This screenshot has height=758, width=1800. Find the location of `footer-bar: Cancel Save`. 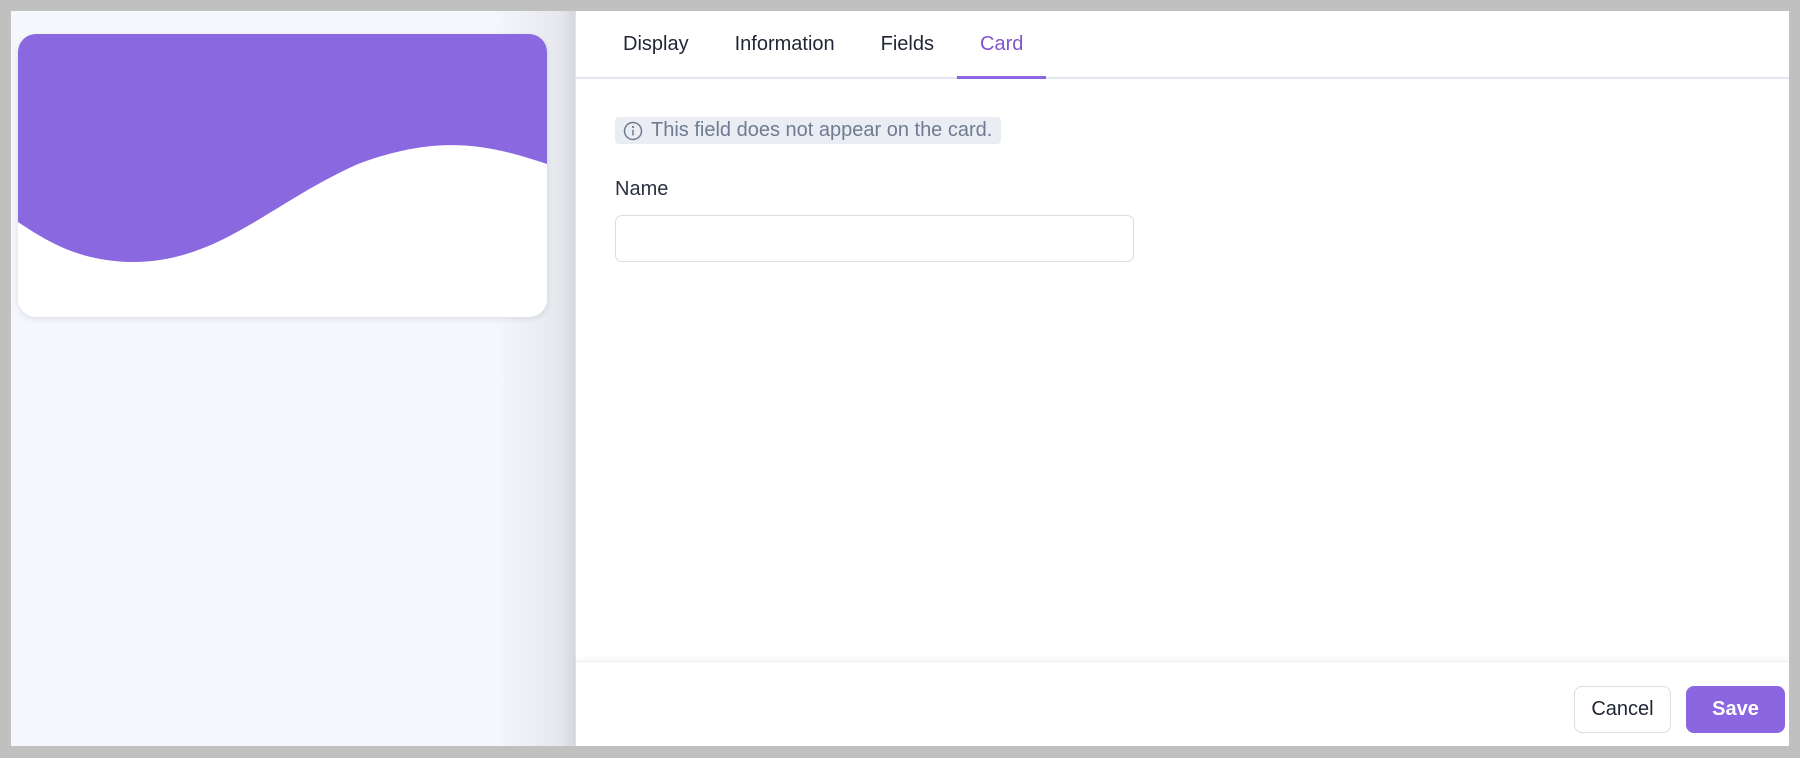

footer-bar: Cancel Save is located at coordinates (1182, 703).